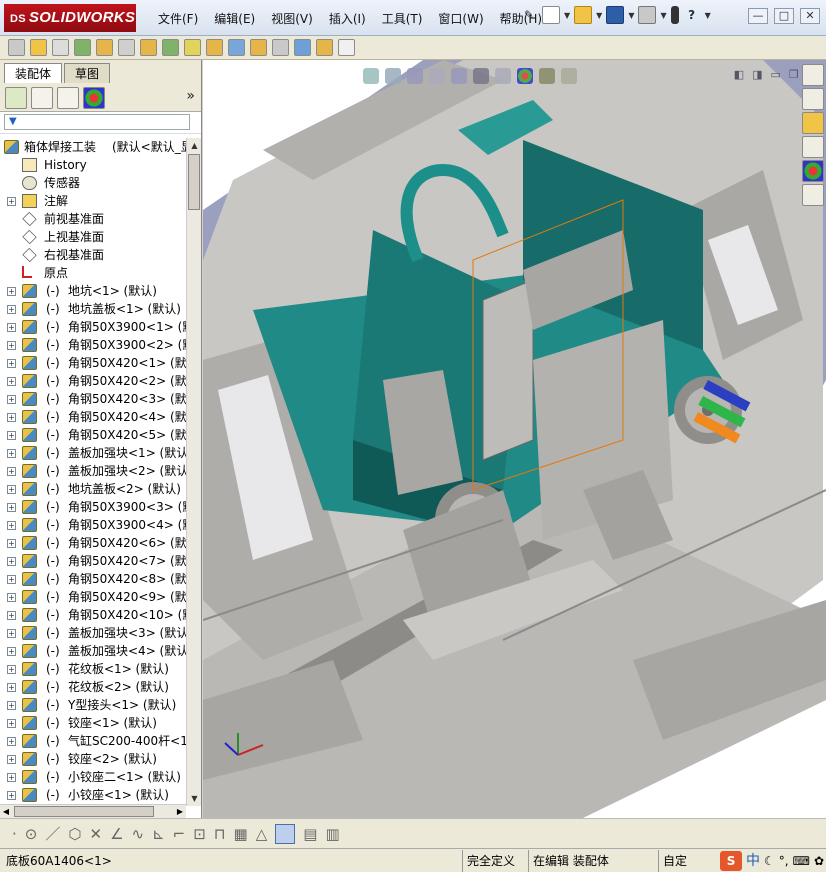 The height and width of the screenshot is (872, 826). Describe the element at coordinates (16, 97) in the screenshot. I see `feature-manager-icon` at that location.